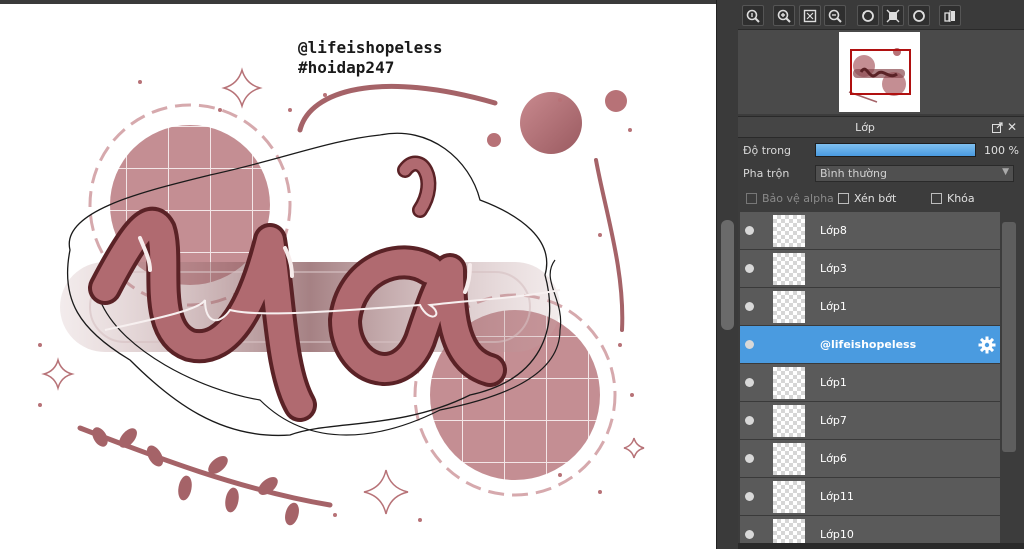 This screenshot has width=1024, height=549. Describe the element at coordinates (551, 123) in the screenshot. I see `ball-large` at that location.